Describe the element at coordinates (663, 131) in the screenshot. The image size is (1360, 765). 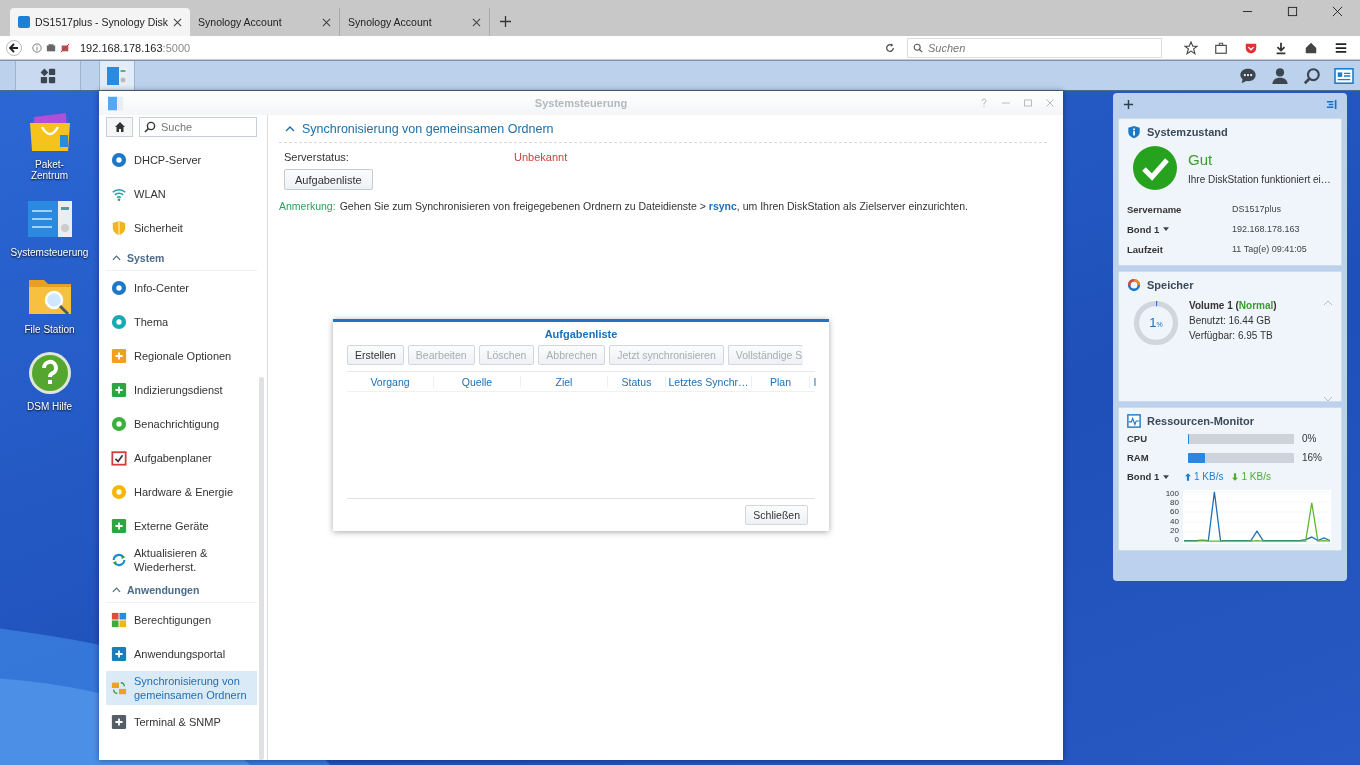
I see `section-header: Synchronisierung von gemeinsamen Ordnern` at that location.